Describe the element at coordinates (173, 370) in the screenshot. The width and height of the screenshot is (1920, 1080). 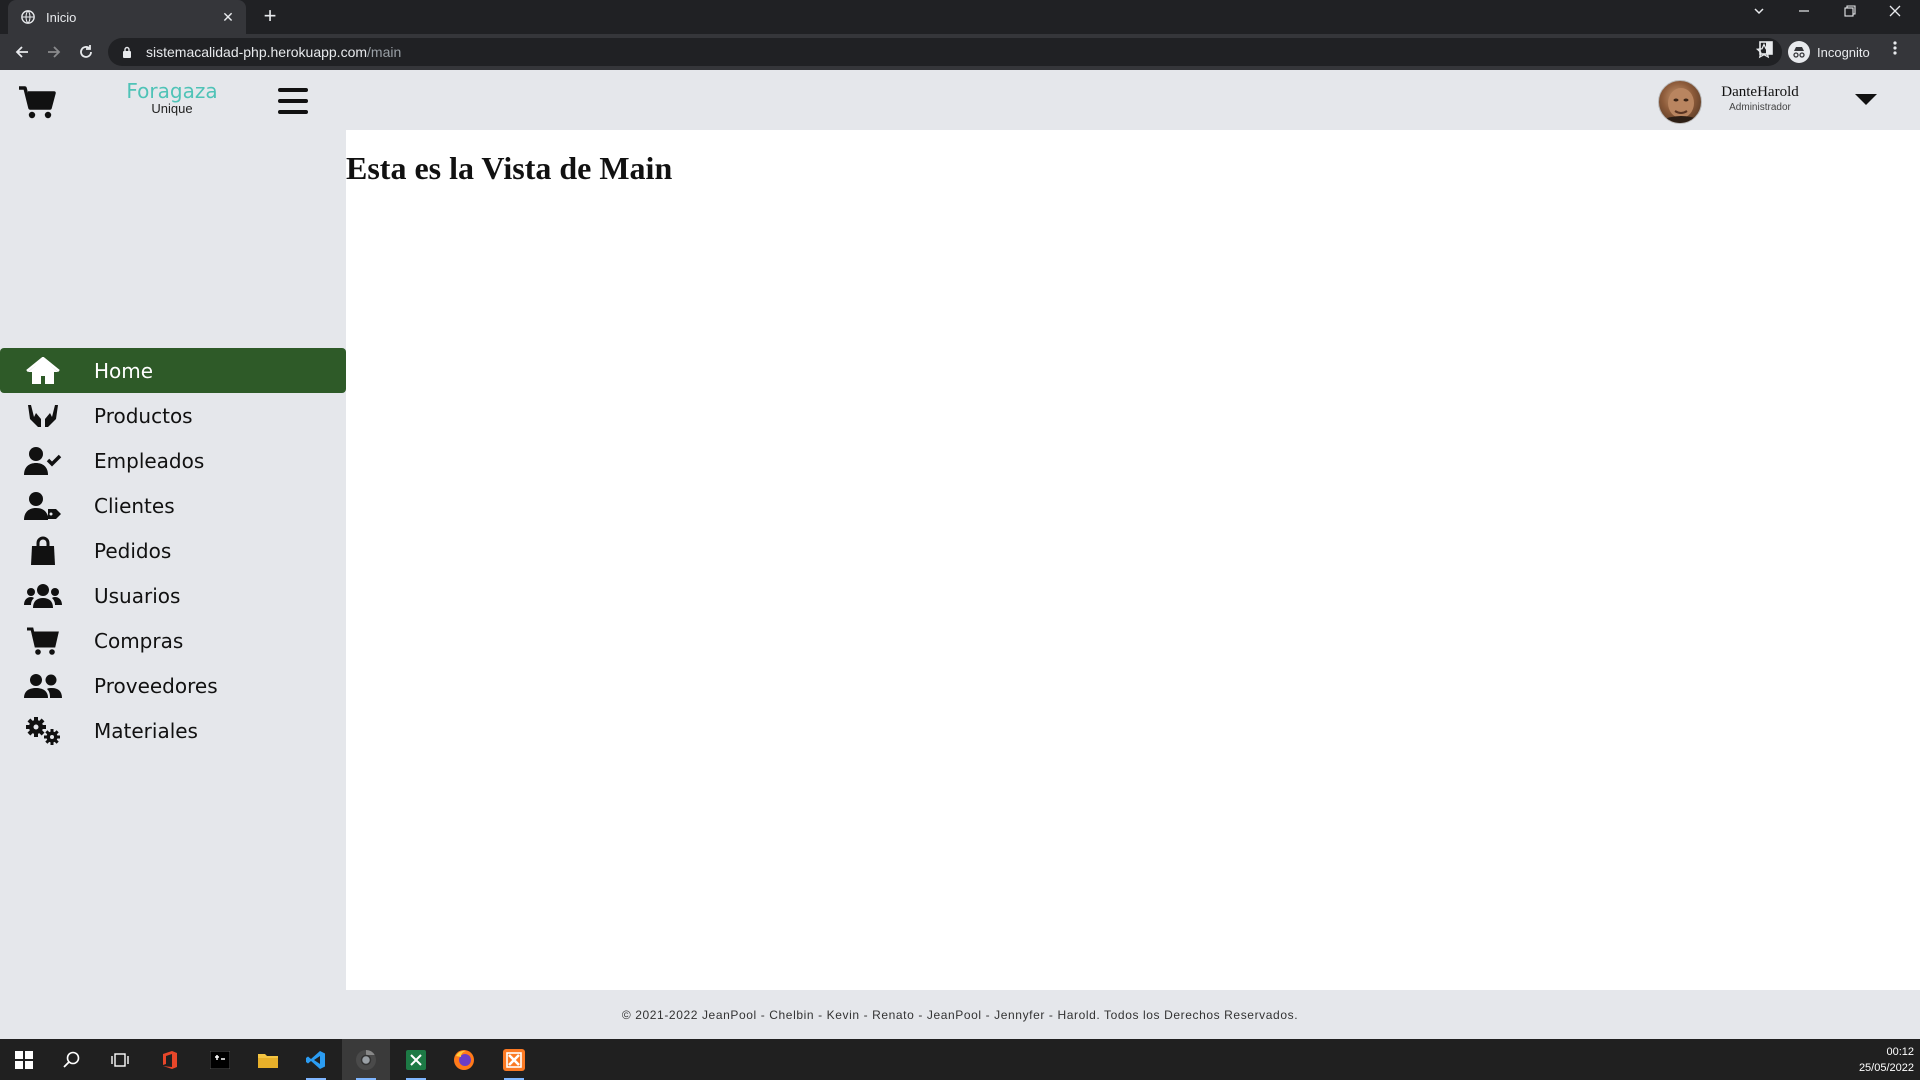
I see `sidebar-item-home: Home` at that location.